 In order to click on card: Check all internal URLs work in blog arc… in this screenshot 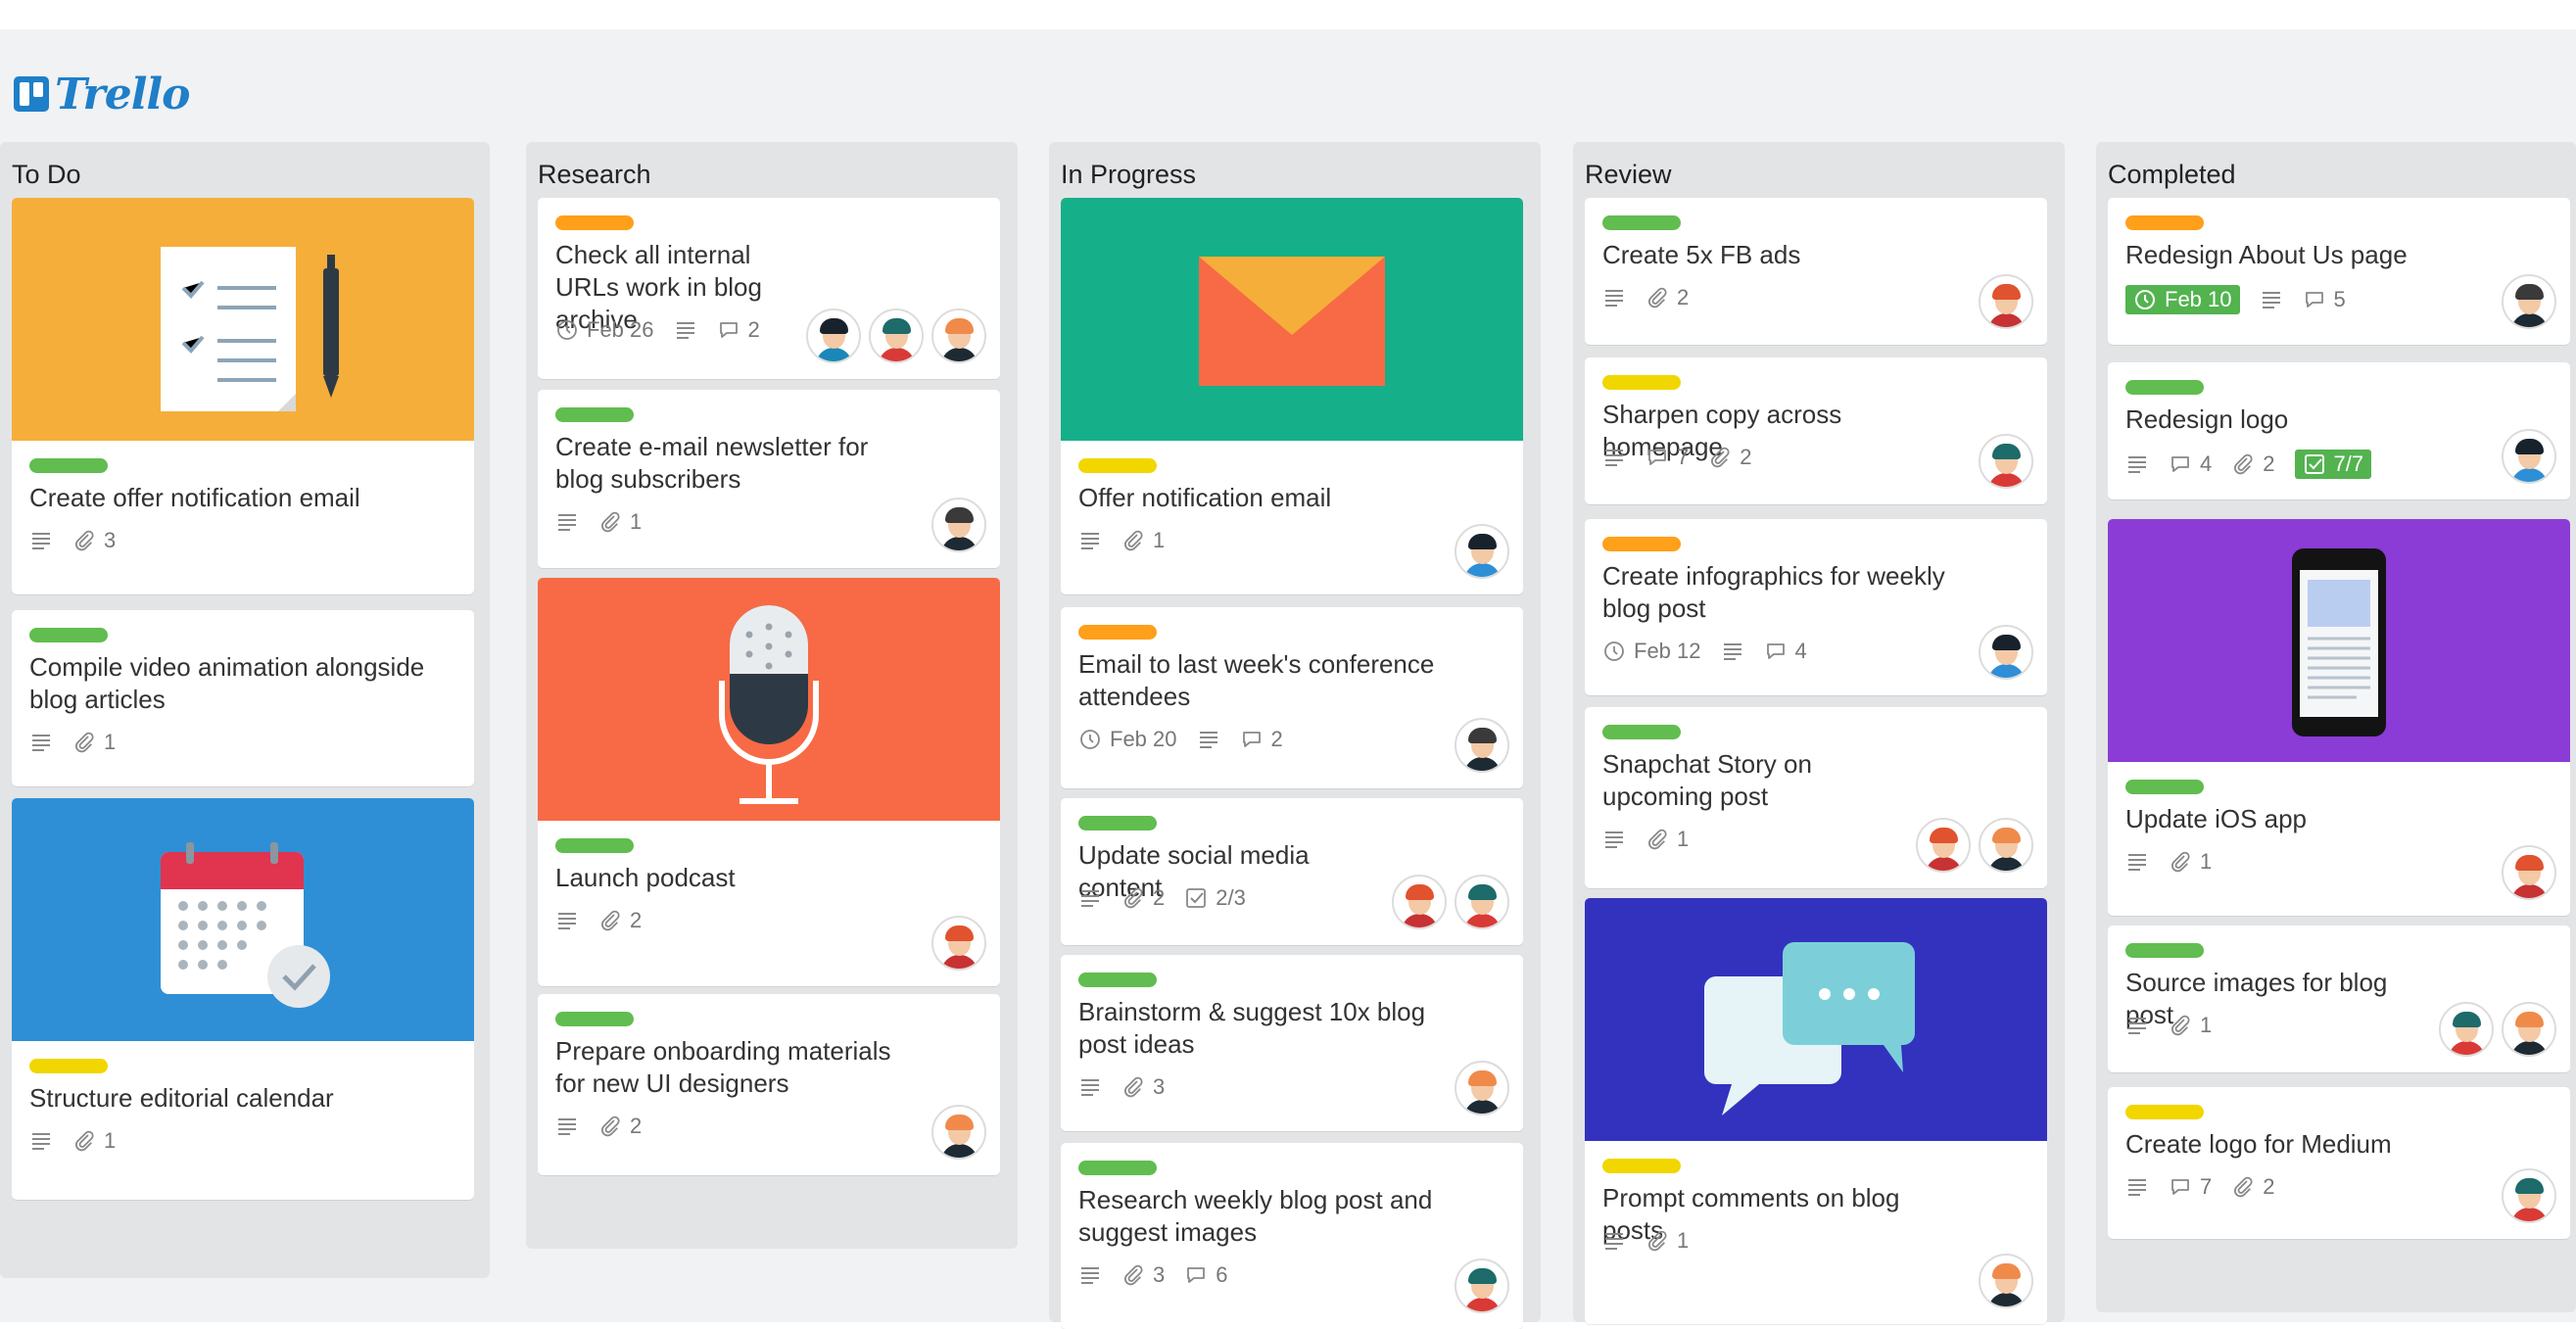, I will do `click(769, 288)`.